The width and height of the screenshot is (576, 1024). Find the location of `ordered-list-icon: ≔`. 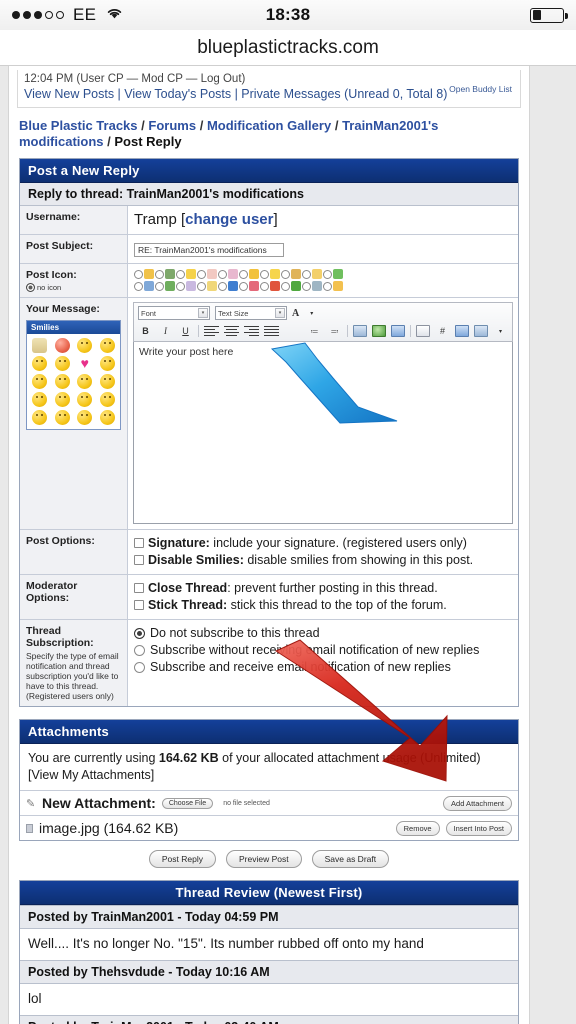

ordered-list-icon: ≔ is located at coordinates (314, 331).